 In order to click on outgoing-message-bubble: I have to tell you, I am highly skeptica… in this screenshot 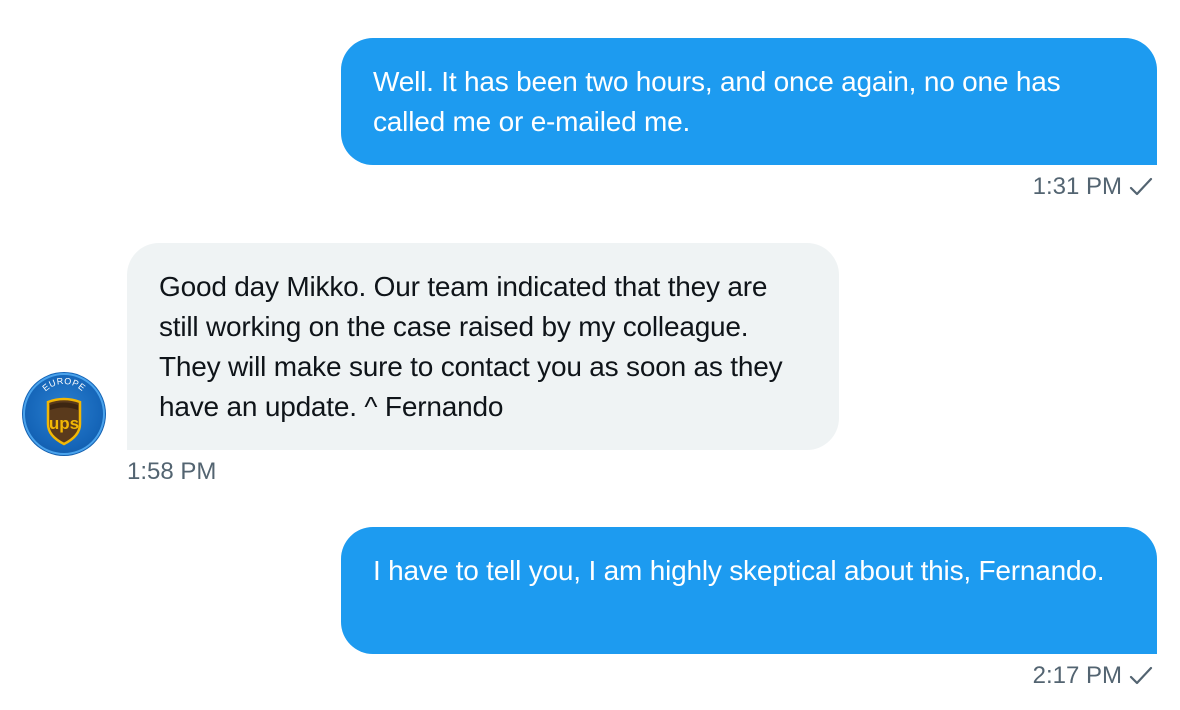, I will do `click(749, 590)`.